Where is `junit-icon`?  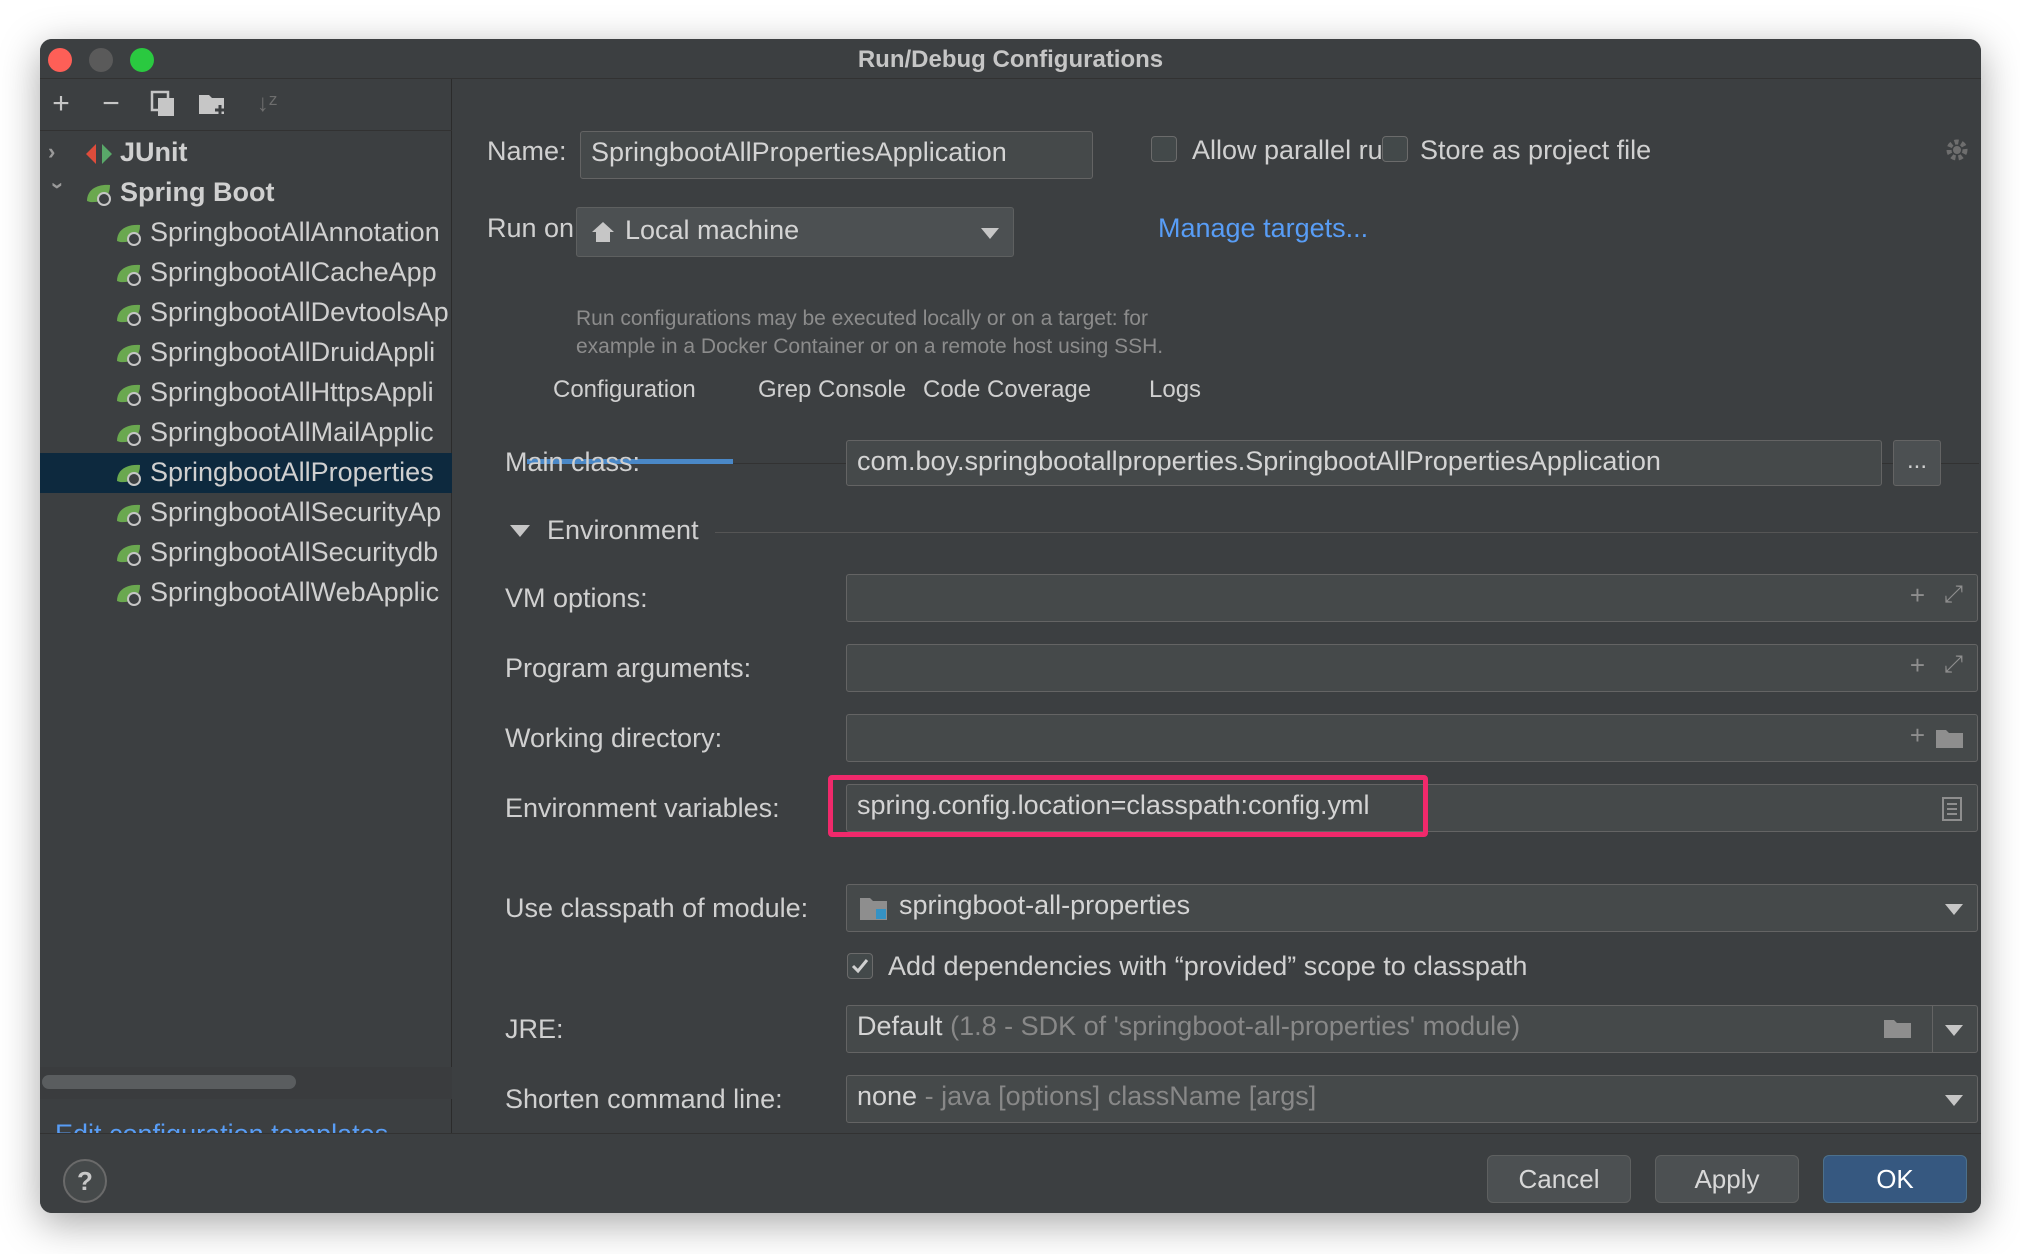 junit-icon is located at coordinates (99, 154).